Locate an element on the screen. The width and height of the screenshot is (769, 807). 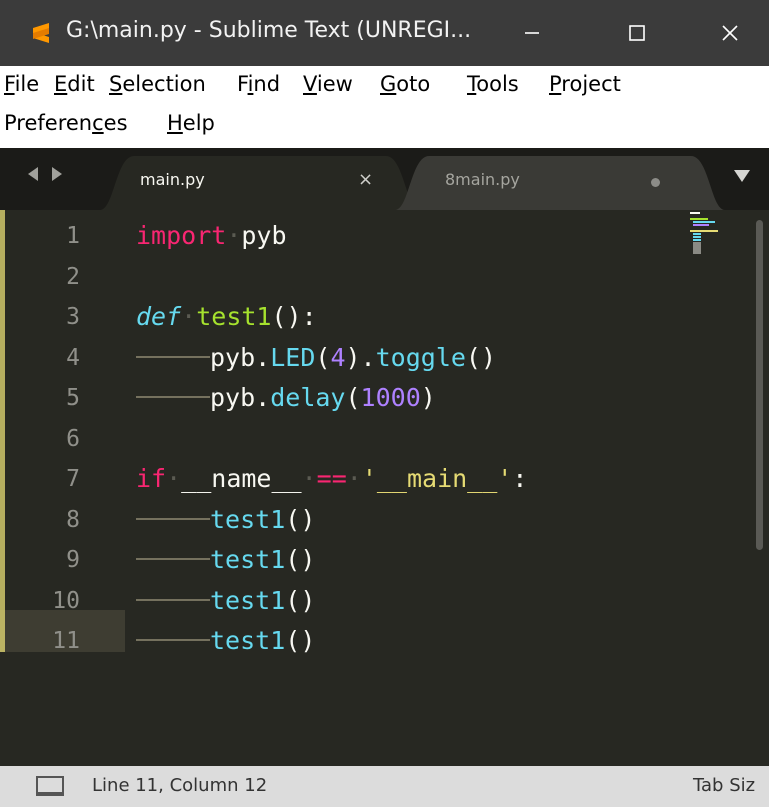
close-button is located at coordinates (730, 33).